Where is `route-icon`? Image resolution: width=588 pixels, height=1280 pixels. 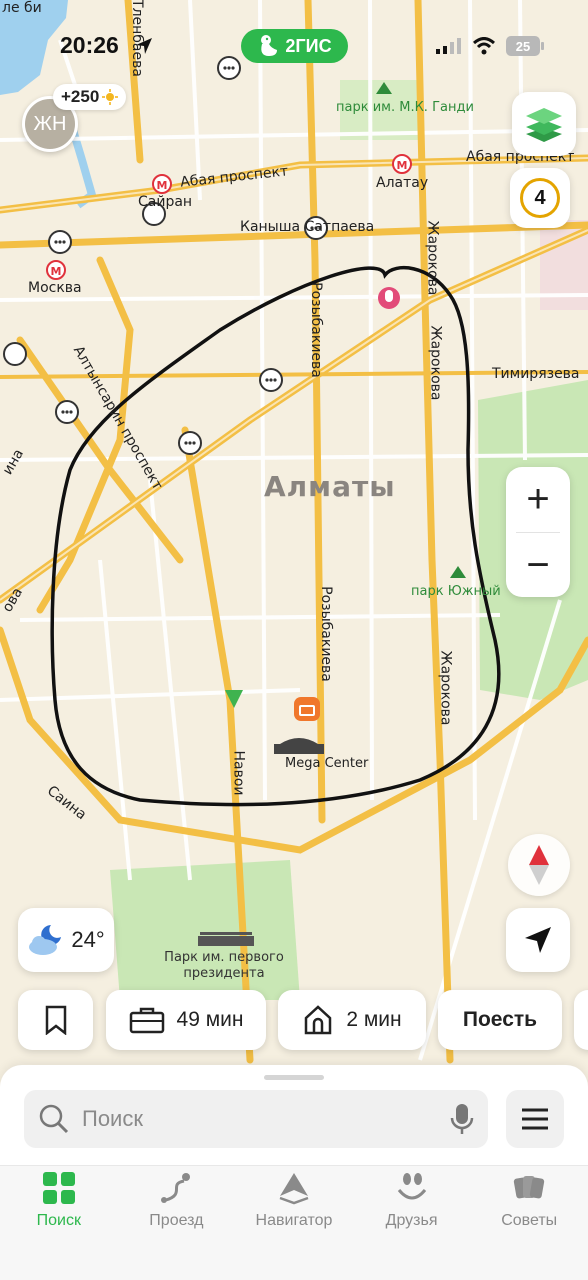
route-icon is located at coordinates (176, 1188).